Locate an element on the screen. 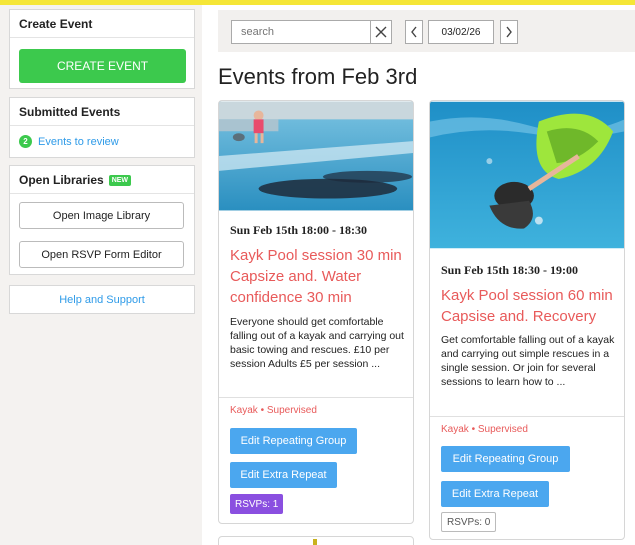 This screenshot has height=545, width=635. event-card is located at coordinates (316, 540).